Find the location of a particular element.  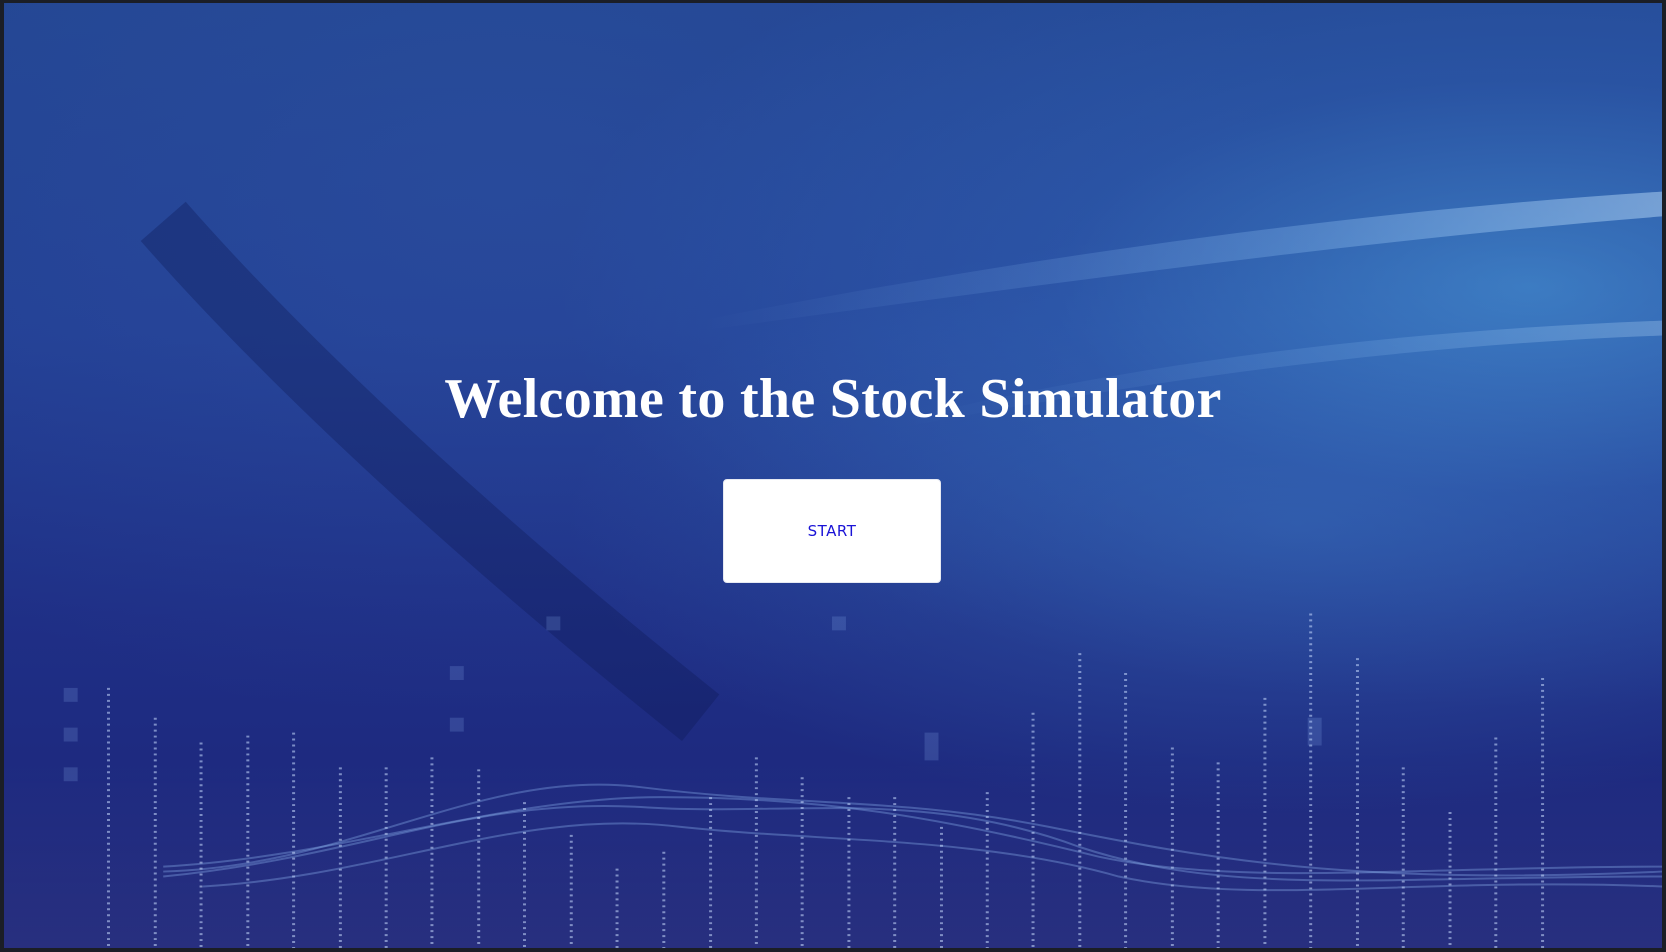

start-button: START is located at coordinates (832, 531).